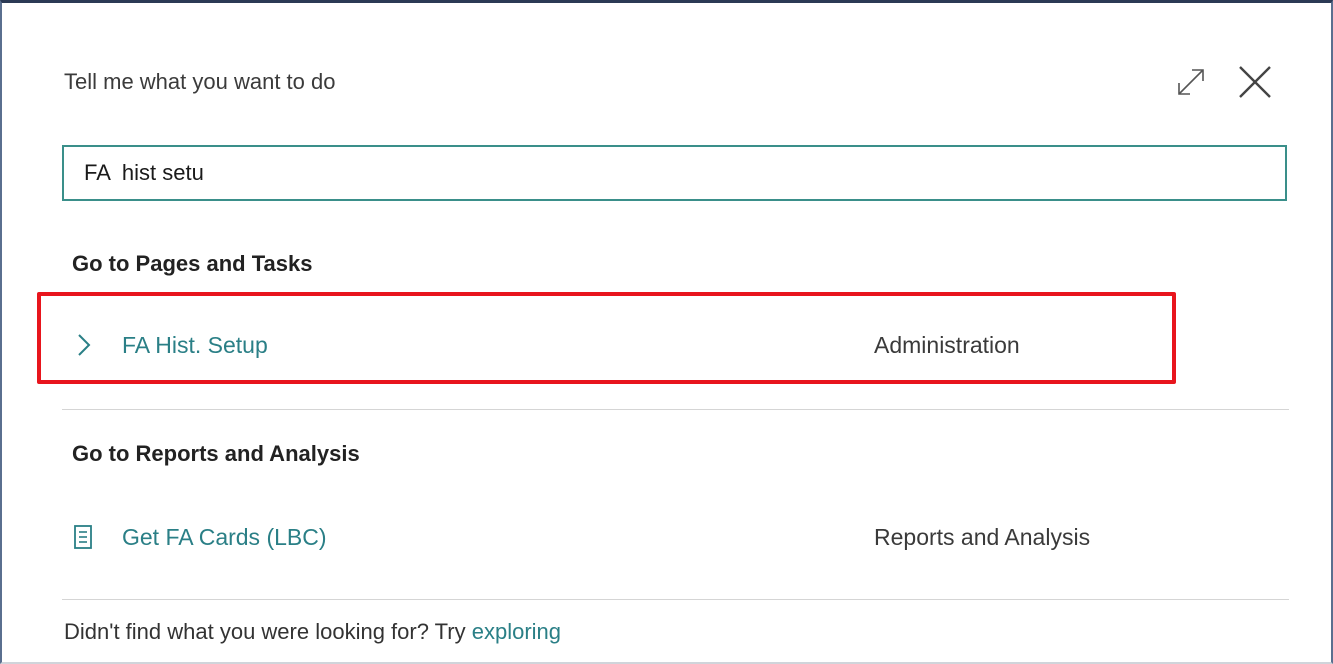 This screenshot has width=1333, height=664. Describe the element at coordinates (83, 537) in the screenshot. I see `report-icon` at that location.